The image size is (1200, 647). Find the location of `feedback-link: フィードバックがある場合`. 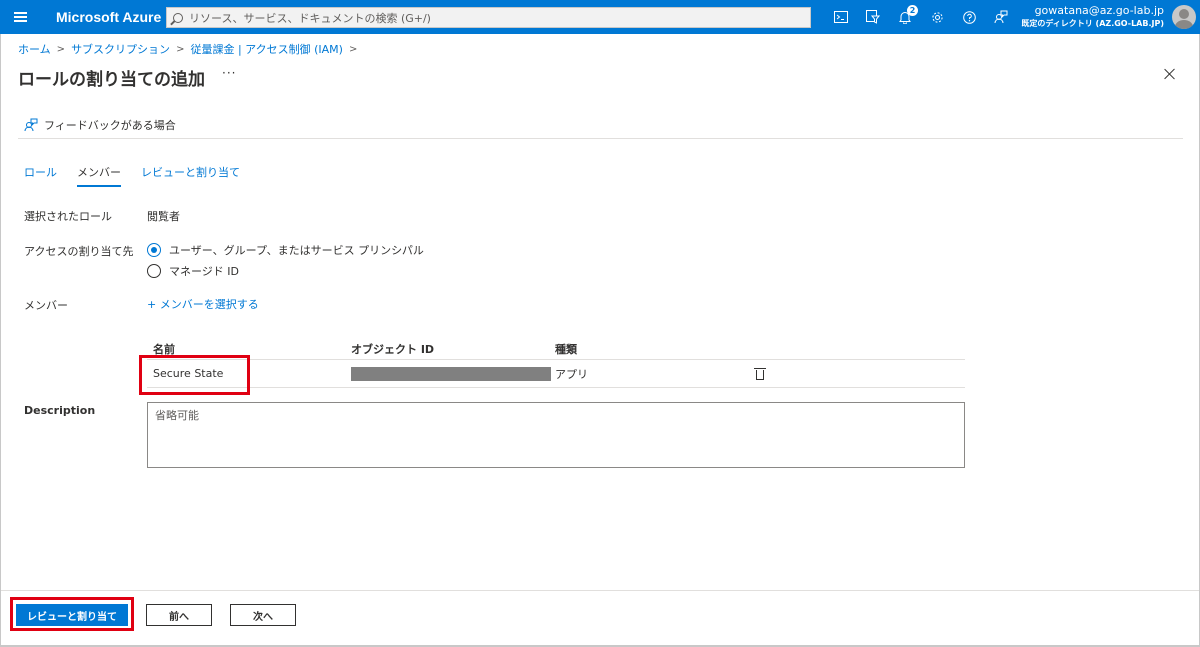

feedback-link: フィードバックがある場合 is located at coordinates (100, 125).